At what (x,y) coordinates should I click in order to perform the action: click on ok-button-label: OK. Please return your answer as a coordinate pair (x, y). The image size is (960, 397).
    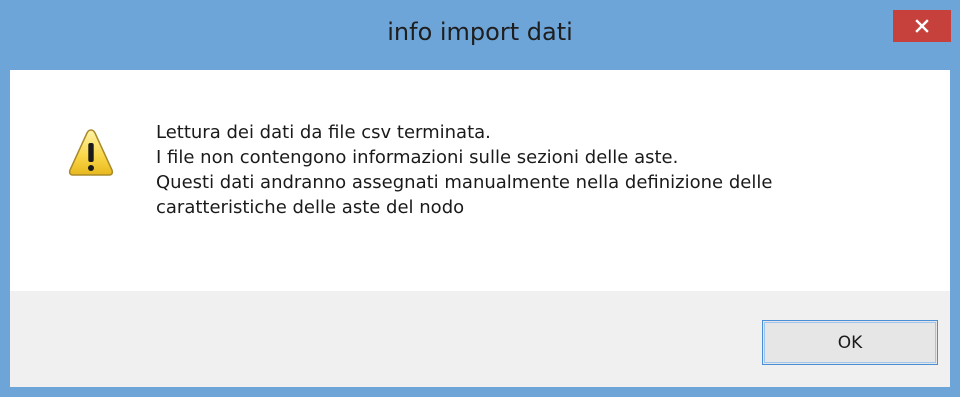
    Looking at the image, I should click on (850, 342).